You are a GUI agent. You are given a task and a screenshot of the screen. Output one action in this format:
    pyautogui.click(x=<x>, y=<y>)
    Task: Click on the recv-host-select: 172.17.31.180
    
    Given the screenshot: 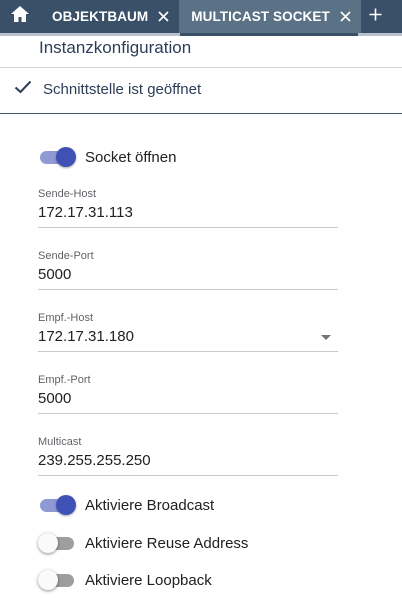 What is the action you would take?
    pyautogui.click(x=188, y=340)
    